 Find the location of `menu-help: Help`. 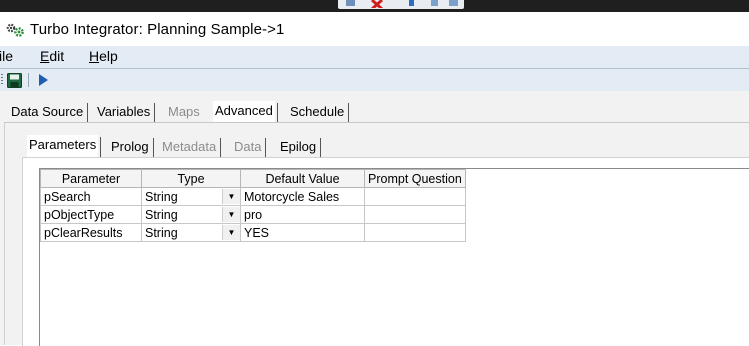

menu-help: Help is located at coordinates (103, 56).